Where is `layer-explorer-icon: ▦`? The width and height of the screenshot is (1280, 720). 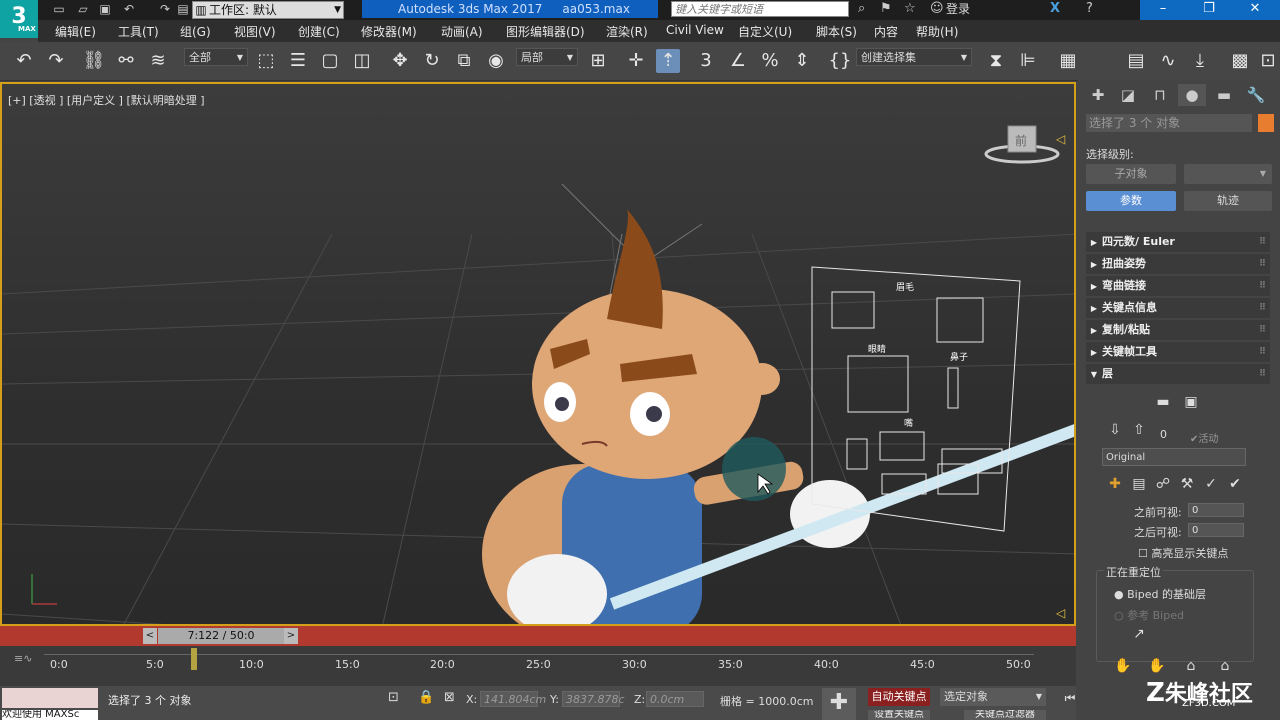 layer-explorer-icon: ▦ is located at coordinates (1068, 61).